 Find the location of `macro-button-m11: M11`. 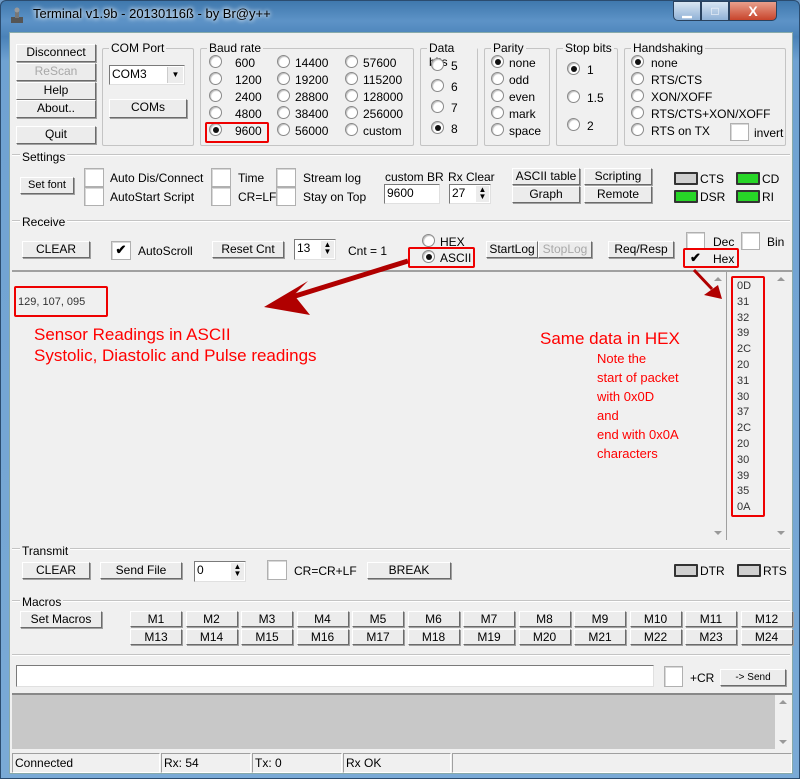

macro-button-m11: M11 is located at coordinates (711, 619).